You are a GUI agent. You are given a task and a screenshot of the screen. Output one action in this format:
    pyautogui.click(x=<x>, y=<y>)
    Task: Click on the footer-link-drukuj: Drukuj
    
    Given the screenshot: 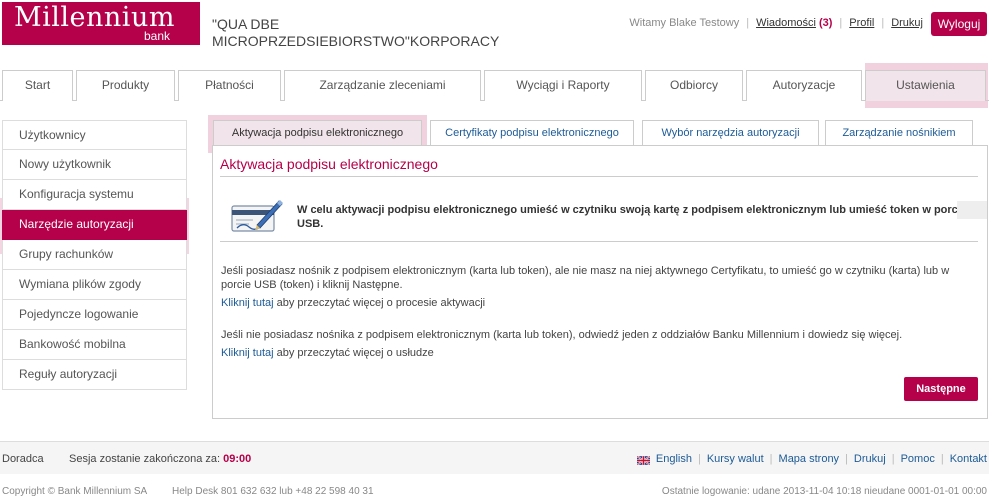 What is the action you would take?
    pyautogui.click(x=870, y=459)
    